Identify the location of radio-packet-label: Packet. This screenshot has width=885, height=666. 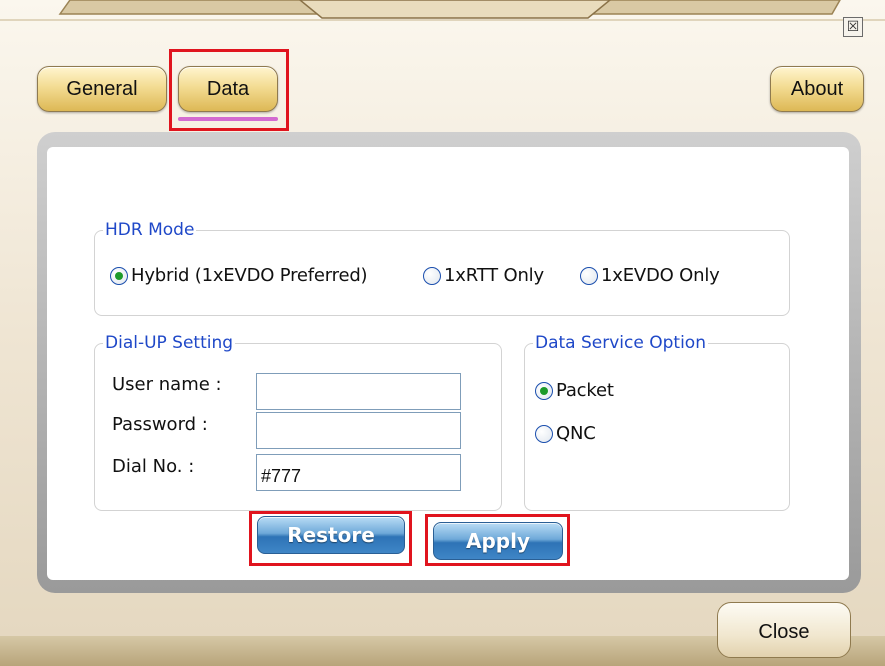
(585, 390).